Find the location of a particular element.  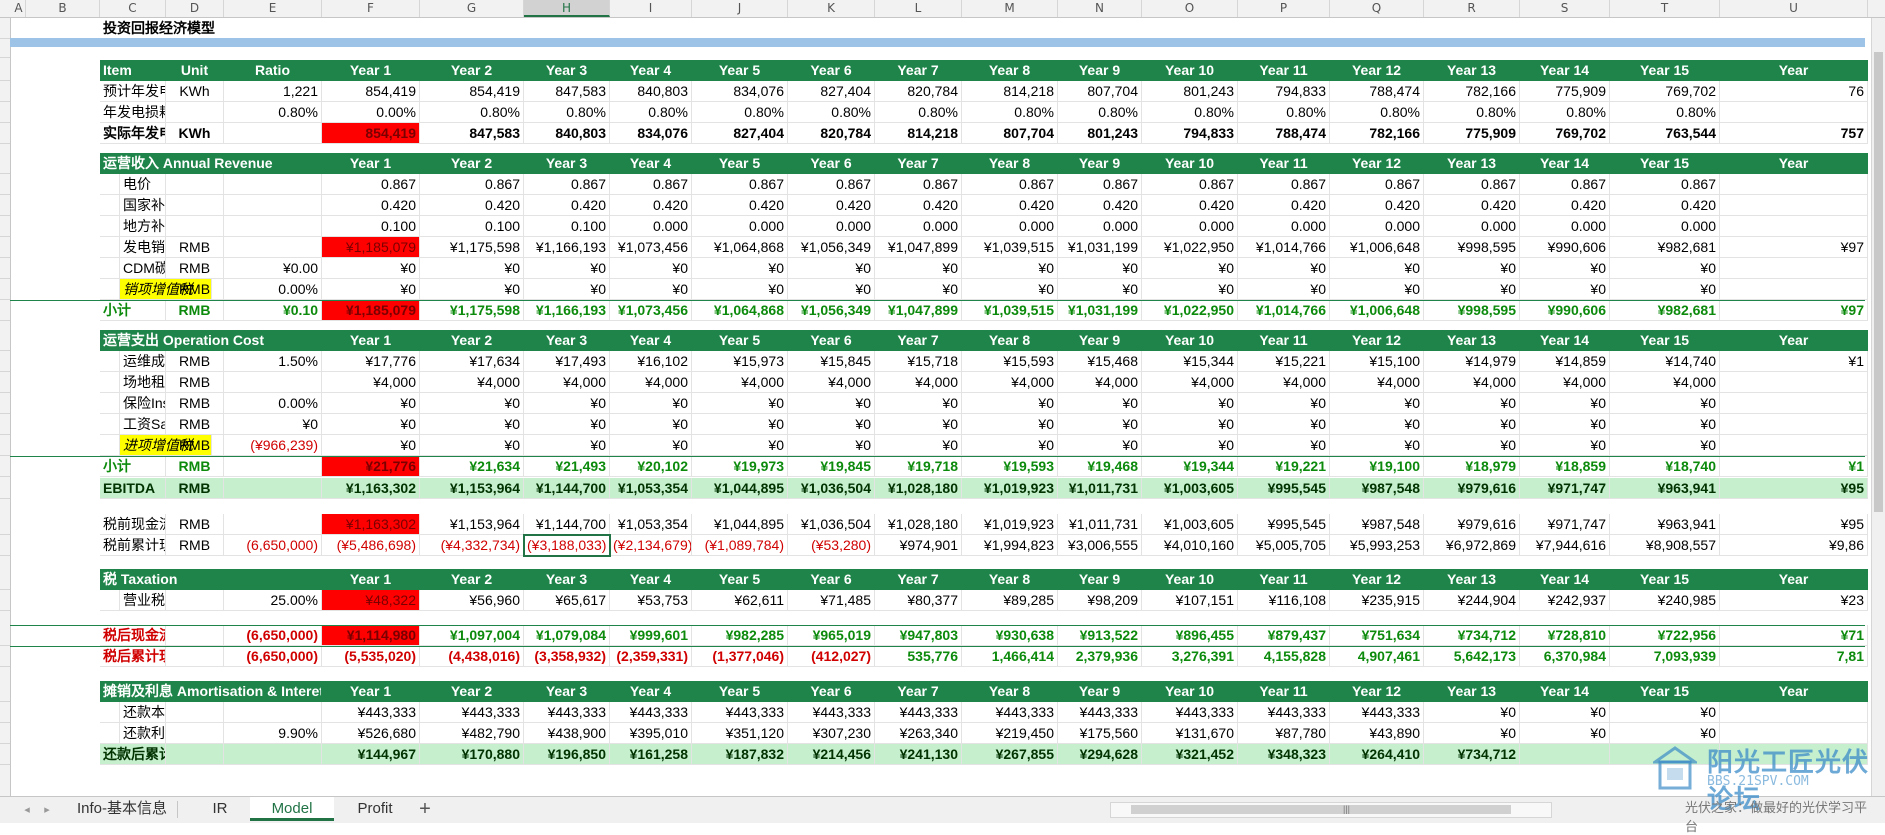

year-header: Year 10 is located at coordinates (1190, 691).